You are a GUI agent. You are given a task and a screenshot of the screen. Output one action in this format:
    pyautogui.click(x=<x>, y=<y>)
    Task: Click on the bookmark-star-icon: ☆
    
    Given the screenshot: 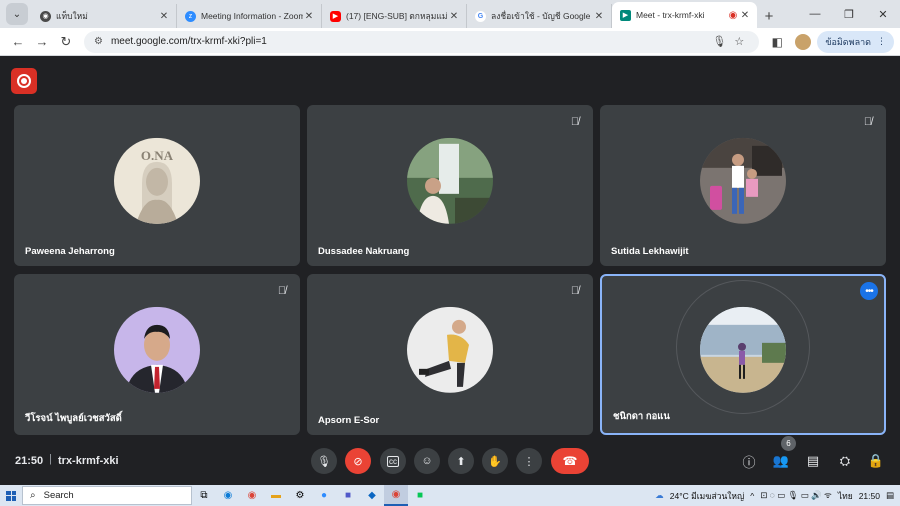 What is the action you would take?
    pyautogui.click(x=739, y=41)
    